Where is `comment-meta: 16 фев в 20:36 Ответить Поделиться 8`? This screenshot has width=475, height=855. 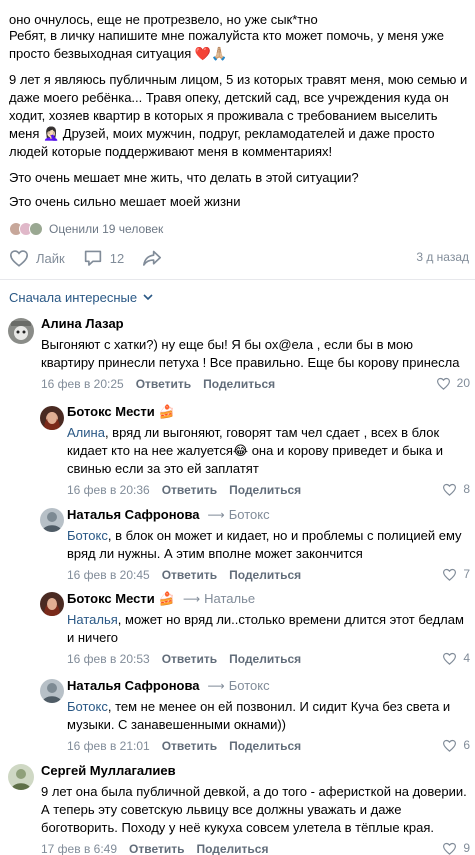
comment-meta: 16 фев в 20:36 Ответить Поделиться 8 is located at coordinates (268, 490).